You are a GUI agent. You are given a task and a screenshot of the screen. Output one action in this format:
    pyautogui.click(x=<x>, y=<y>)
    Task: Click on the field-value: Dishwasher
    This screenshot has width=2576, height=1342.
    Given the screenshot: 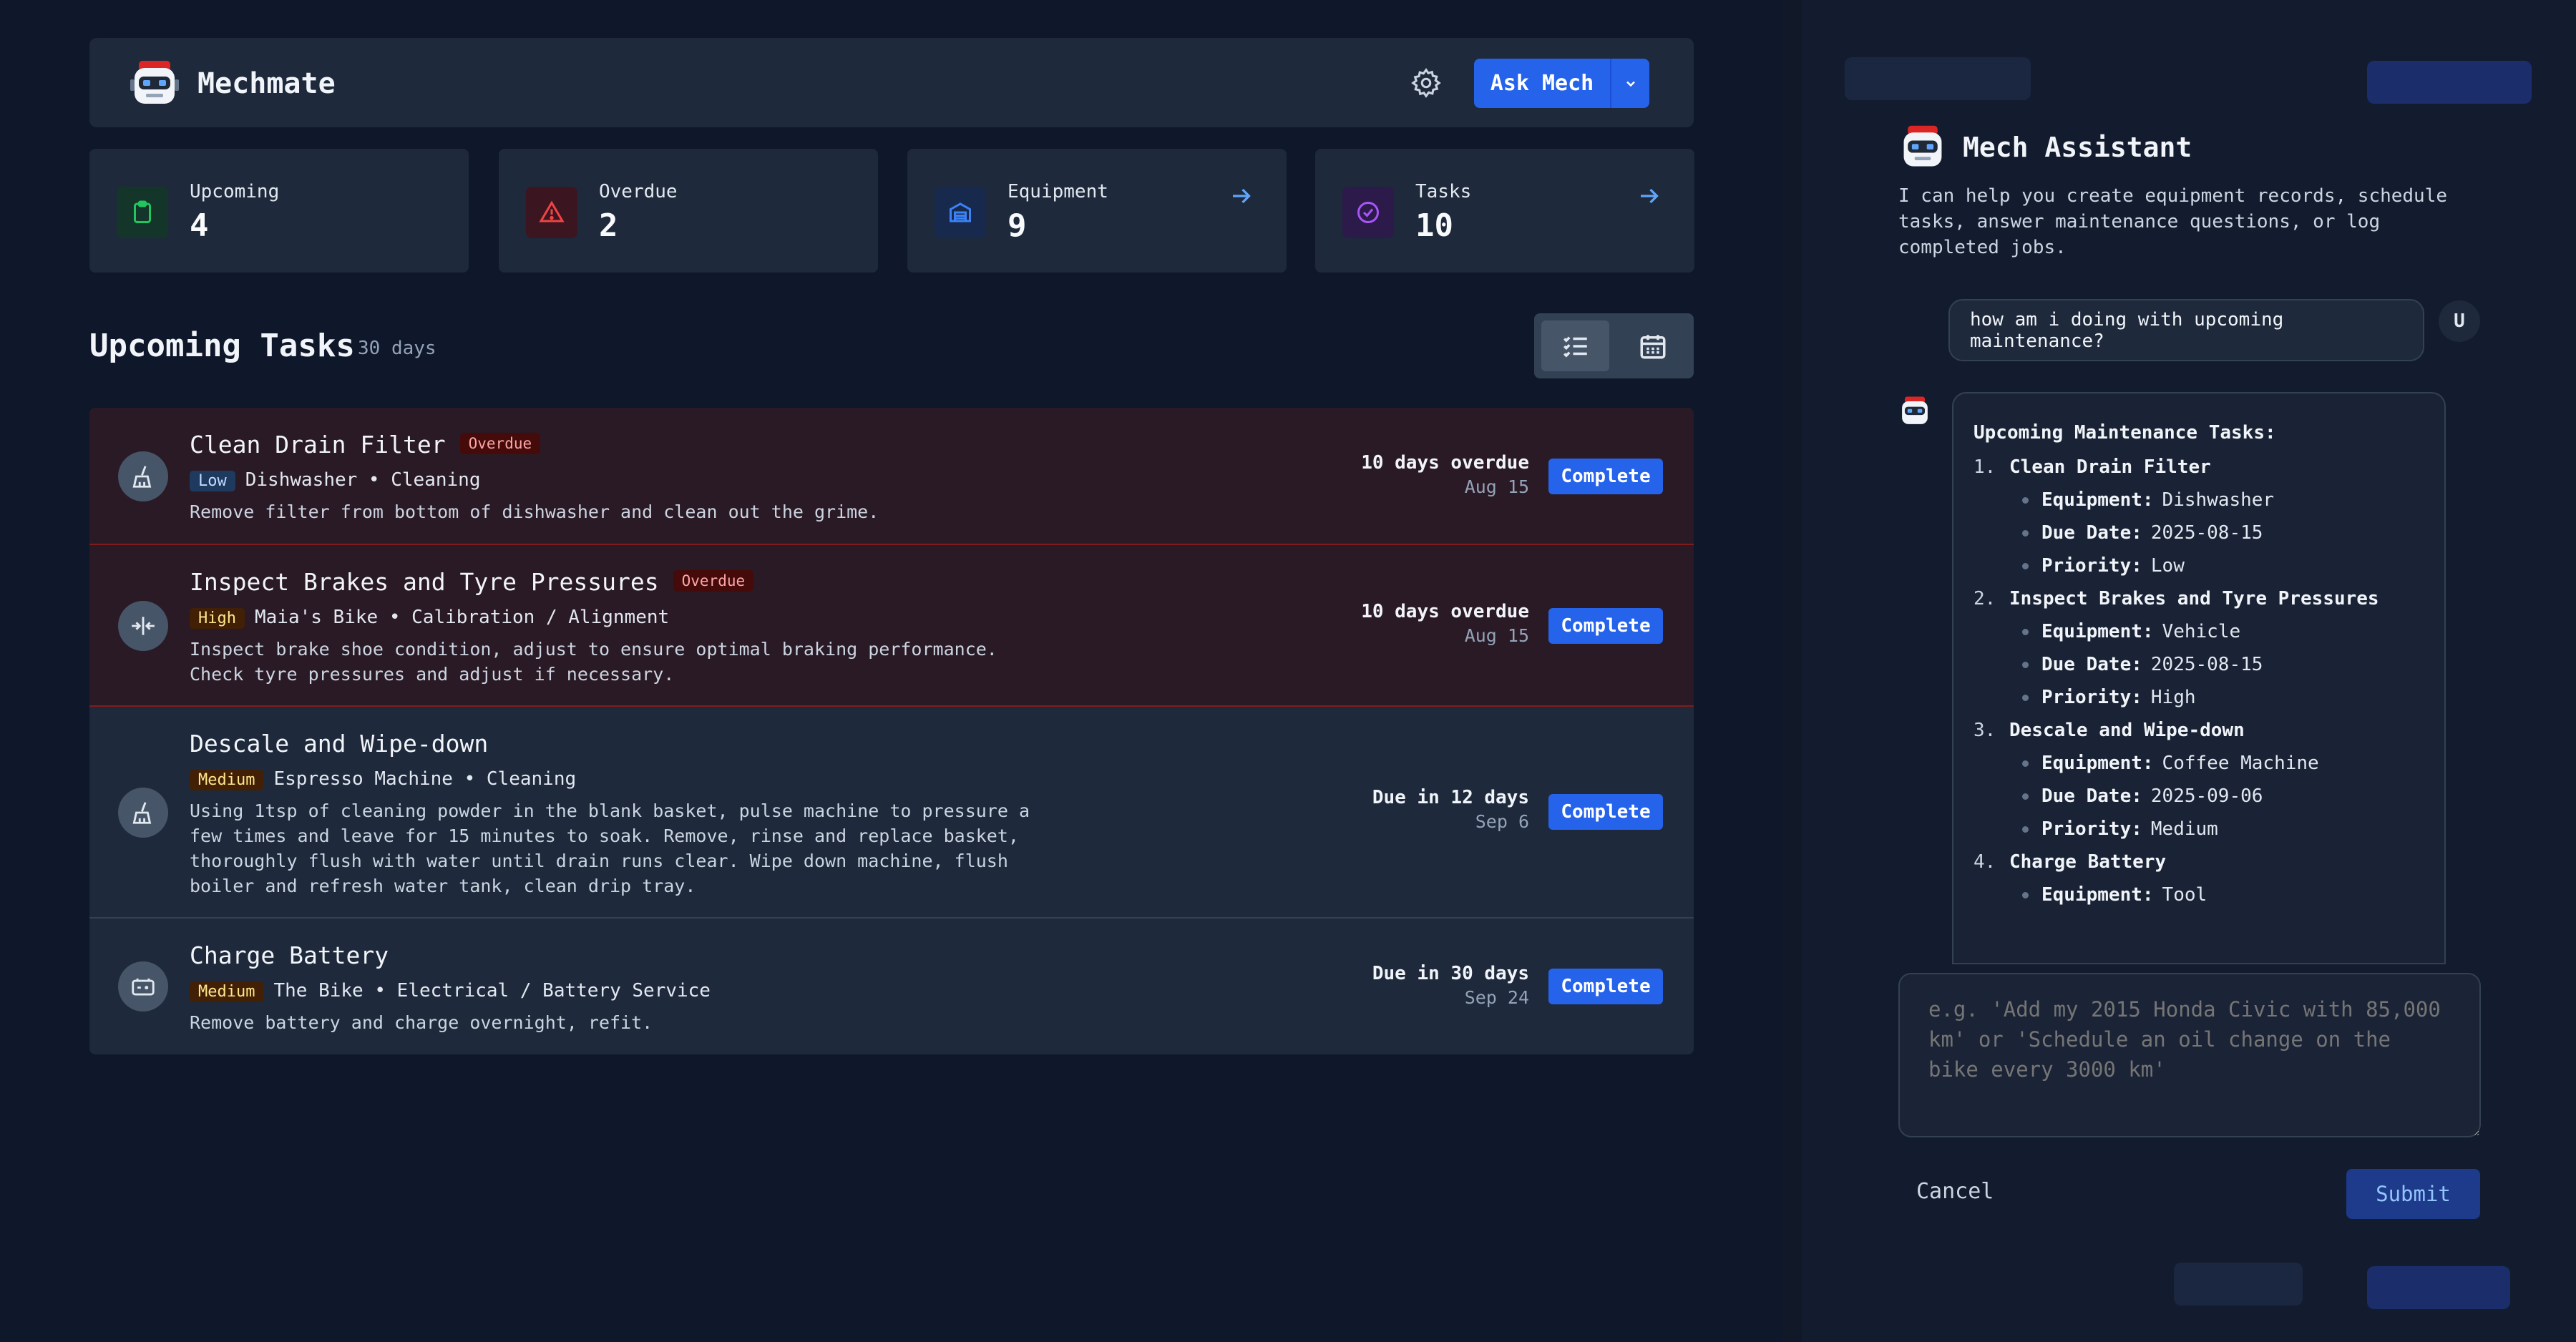 What is the action you would take?
    pyautogui.click(x=2218, y=500)
    